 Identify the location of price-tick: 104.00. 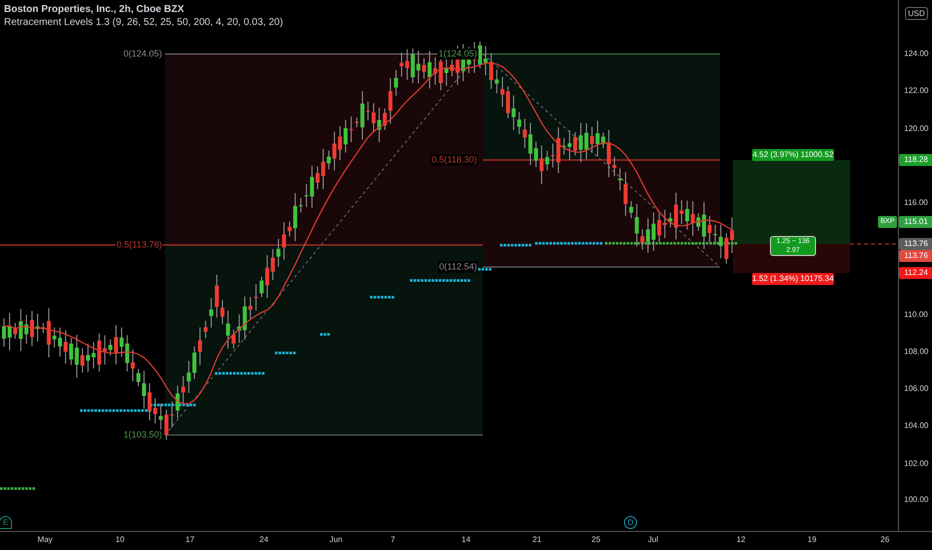
(916, 426).